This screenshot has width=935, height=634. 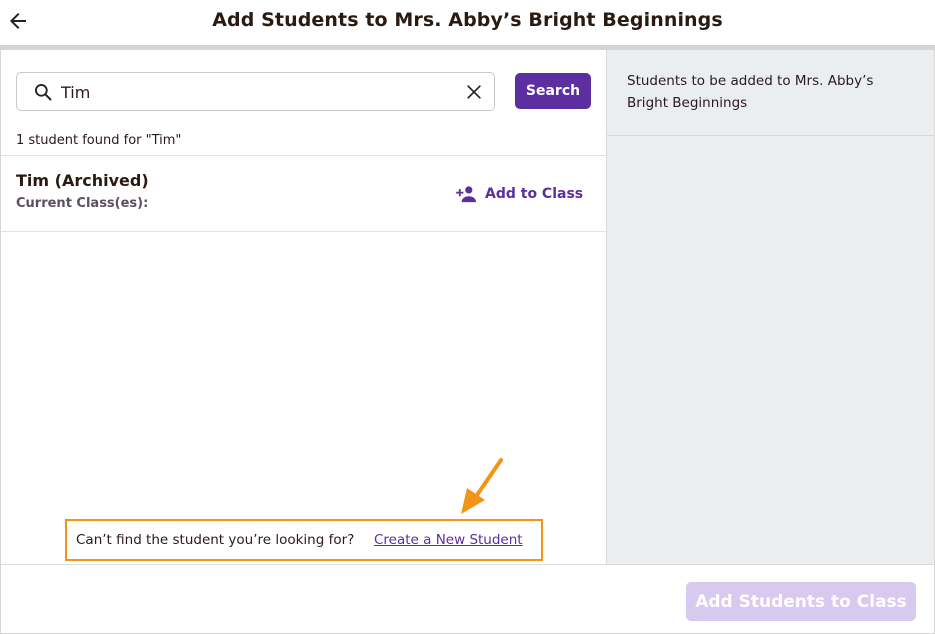 What do you see at coordinates (801, 601) in the screenshot?
I see `add-students-to-class-button: Add Students to Class` at bounding box center [801, 601].